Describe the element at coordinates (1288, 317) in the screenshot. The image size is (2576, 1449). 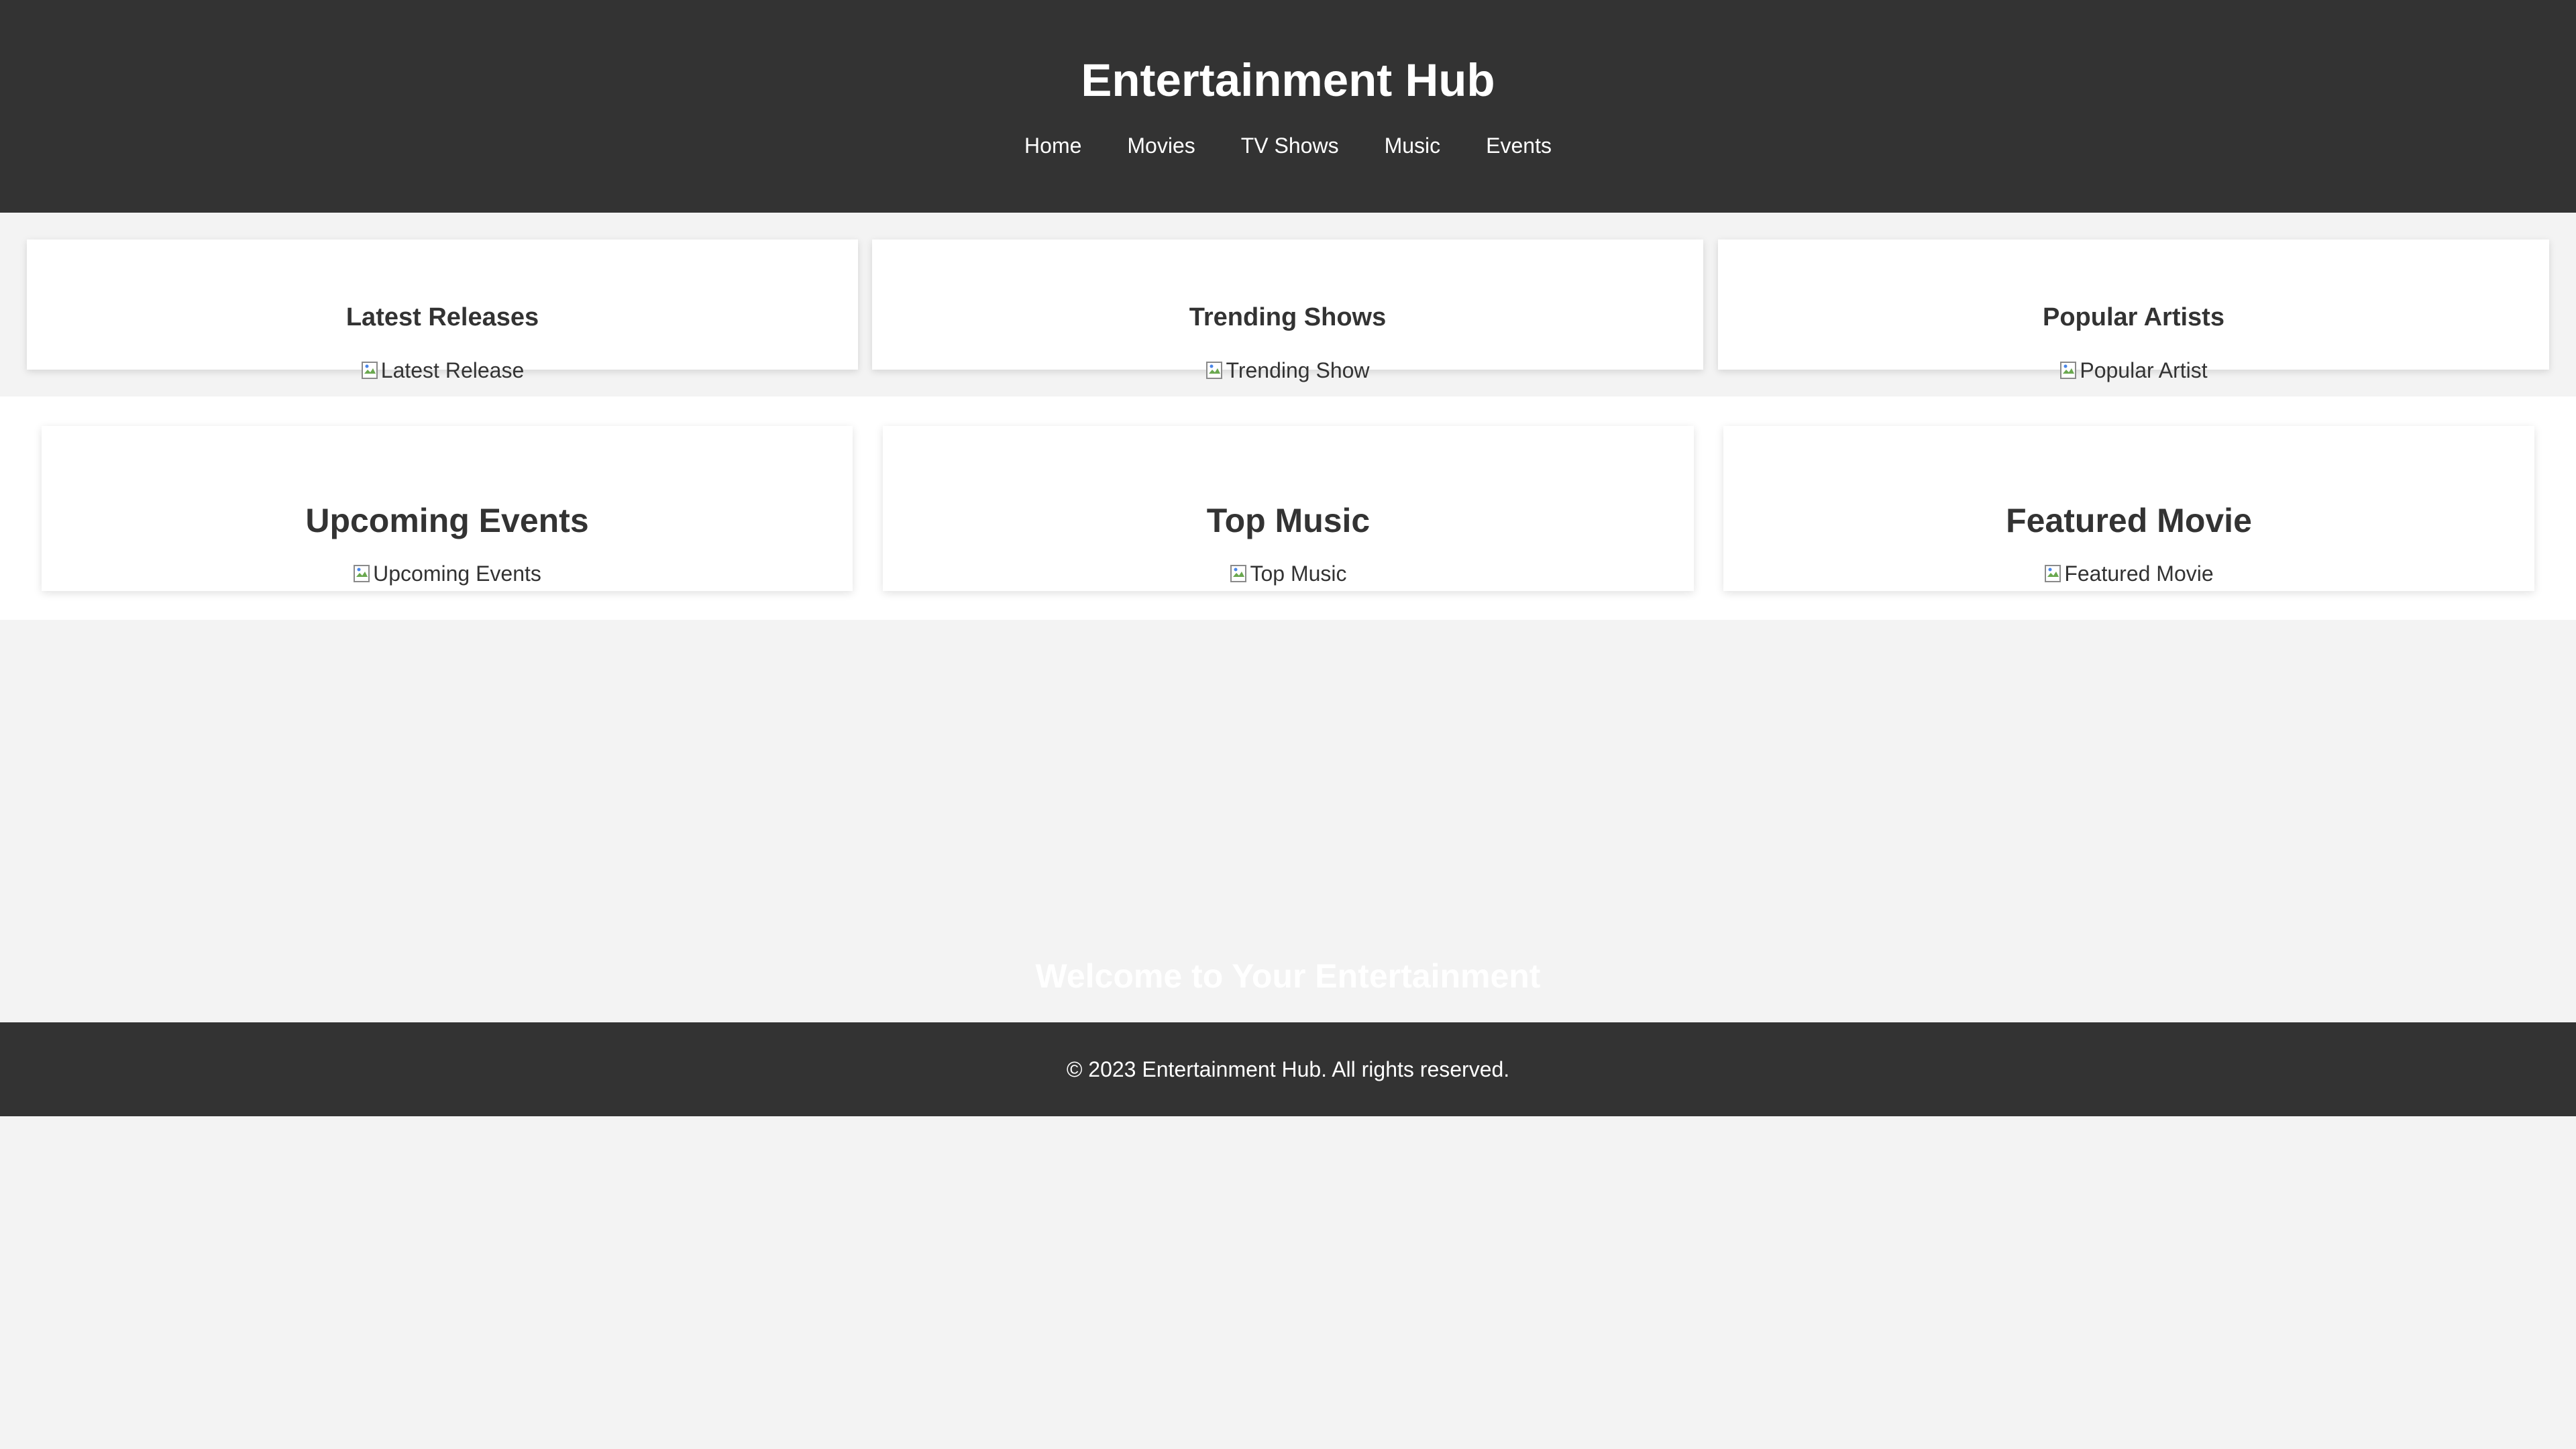
I see `card-title: Trending Shows` at that location.